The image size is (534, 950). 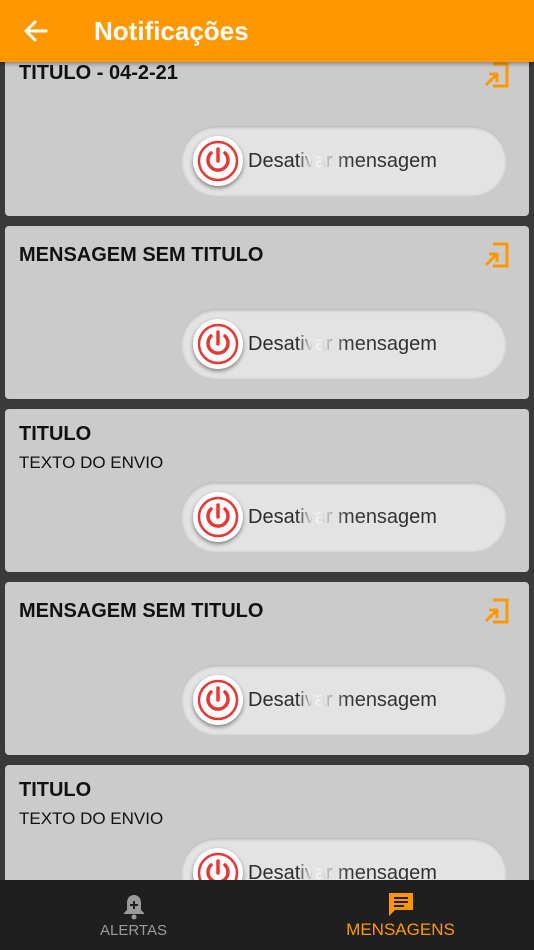 I want to click on bottom-navigation: ALERTAS MENSAGENS, so click(x=267, y=915).